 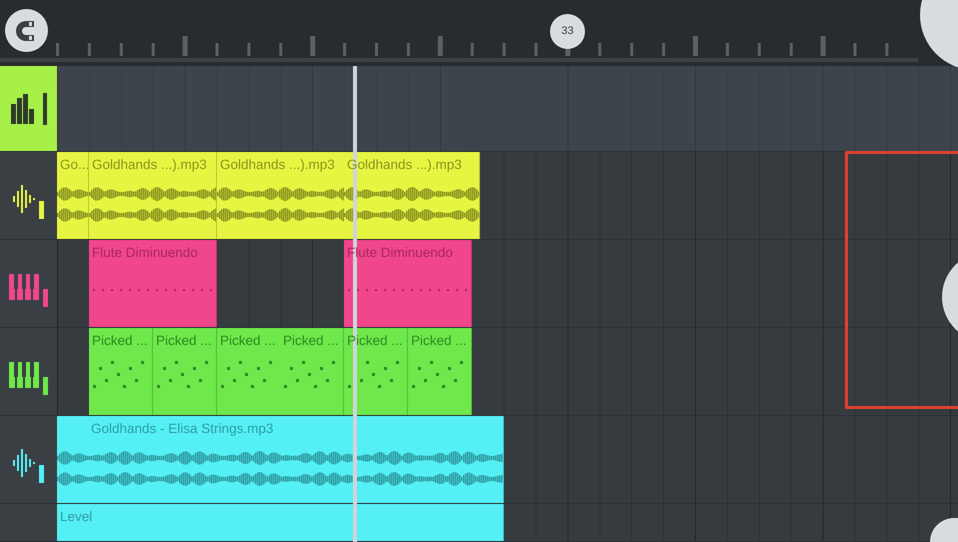 I want to click on audio-clip: Goldhands - Elisa Strings.mp3, so click(x=280, y=459).